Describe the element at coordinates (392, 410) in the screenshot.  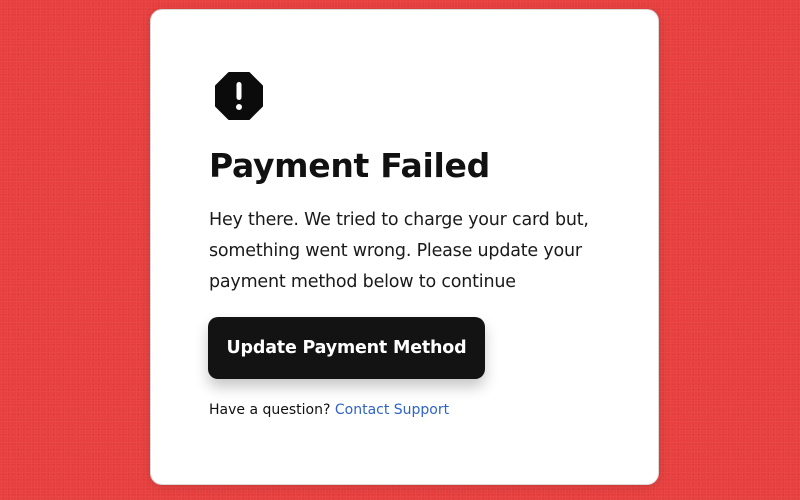
I see `contact-support-link: Contact Support` at that location.